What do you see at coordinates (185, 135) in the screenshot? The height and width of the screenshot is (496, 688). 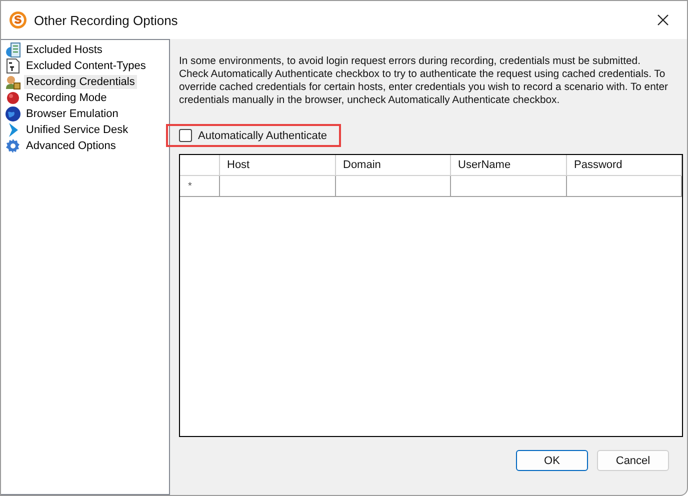 I see `checkbox` at bounding box center [185, 135].